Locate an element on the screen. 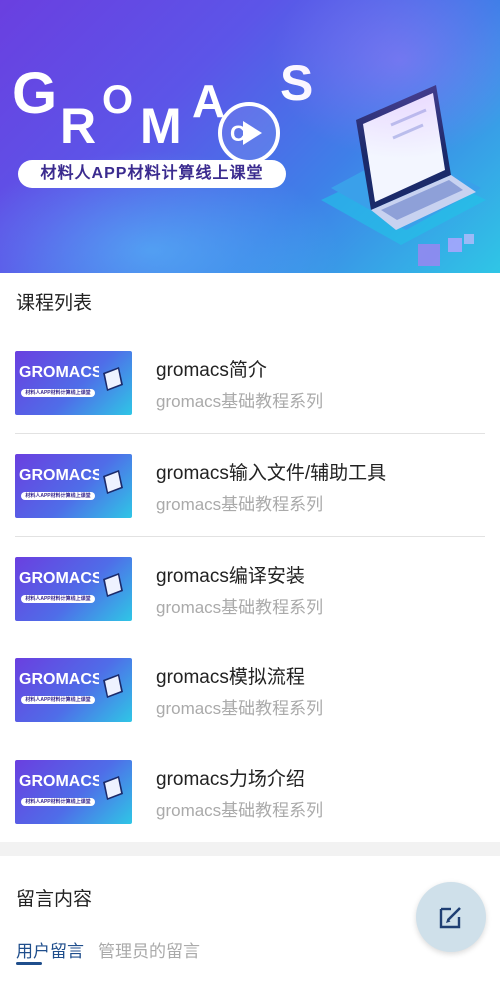 The image size is (500, 990). section-separator is located at coordinates (250, 849).